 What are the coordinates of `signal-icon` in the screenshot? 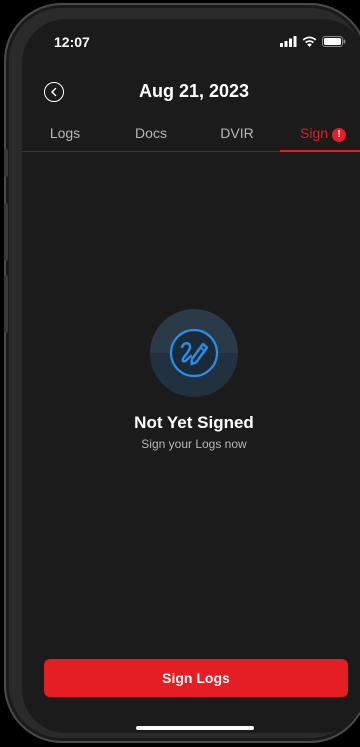 It's located at (288, 41).